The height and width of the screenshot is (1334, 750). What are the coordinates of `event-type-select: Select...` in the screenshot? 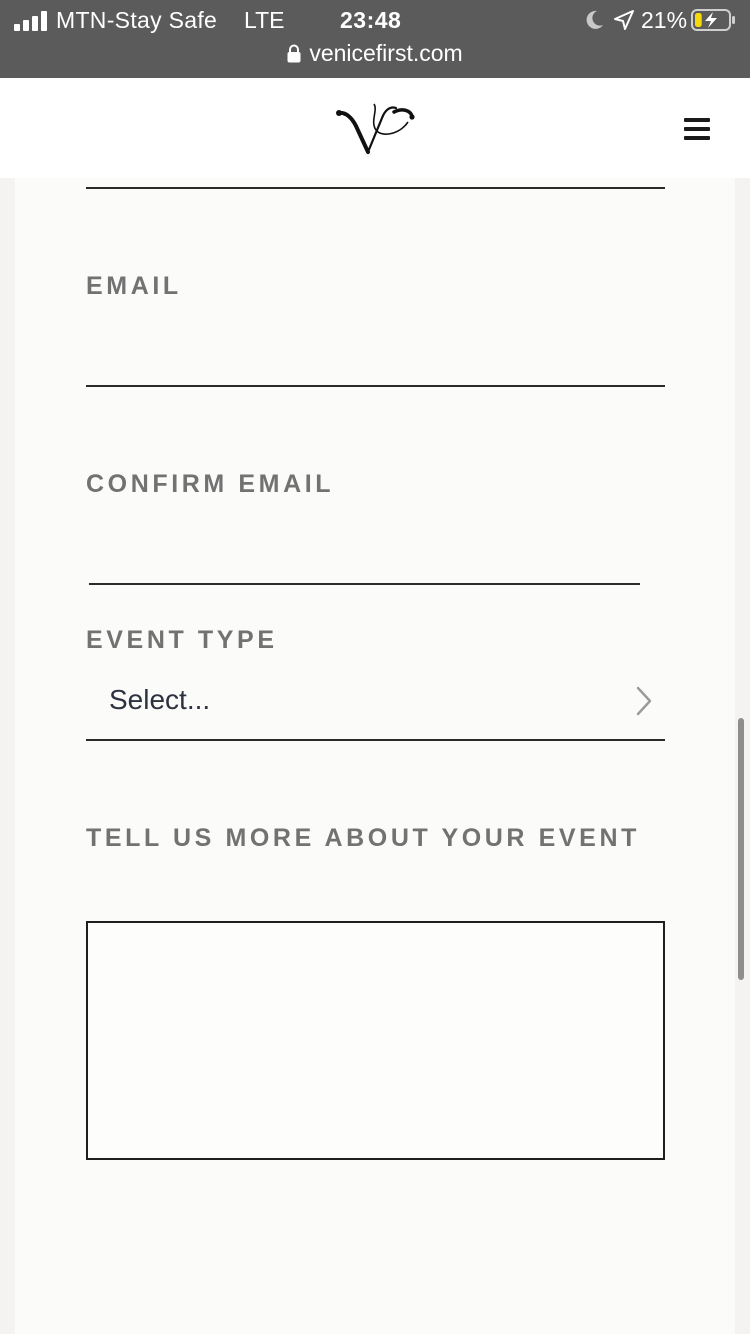 It's located at (375, 701).